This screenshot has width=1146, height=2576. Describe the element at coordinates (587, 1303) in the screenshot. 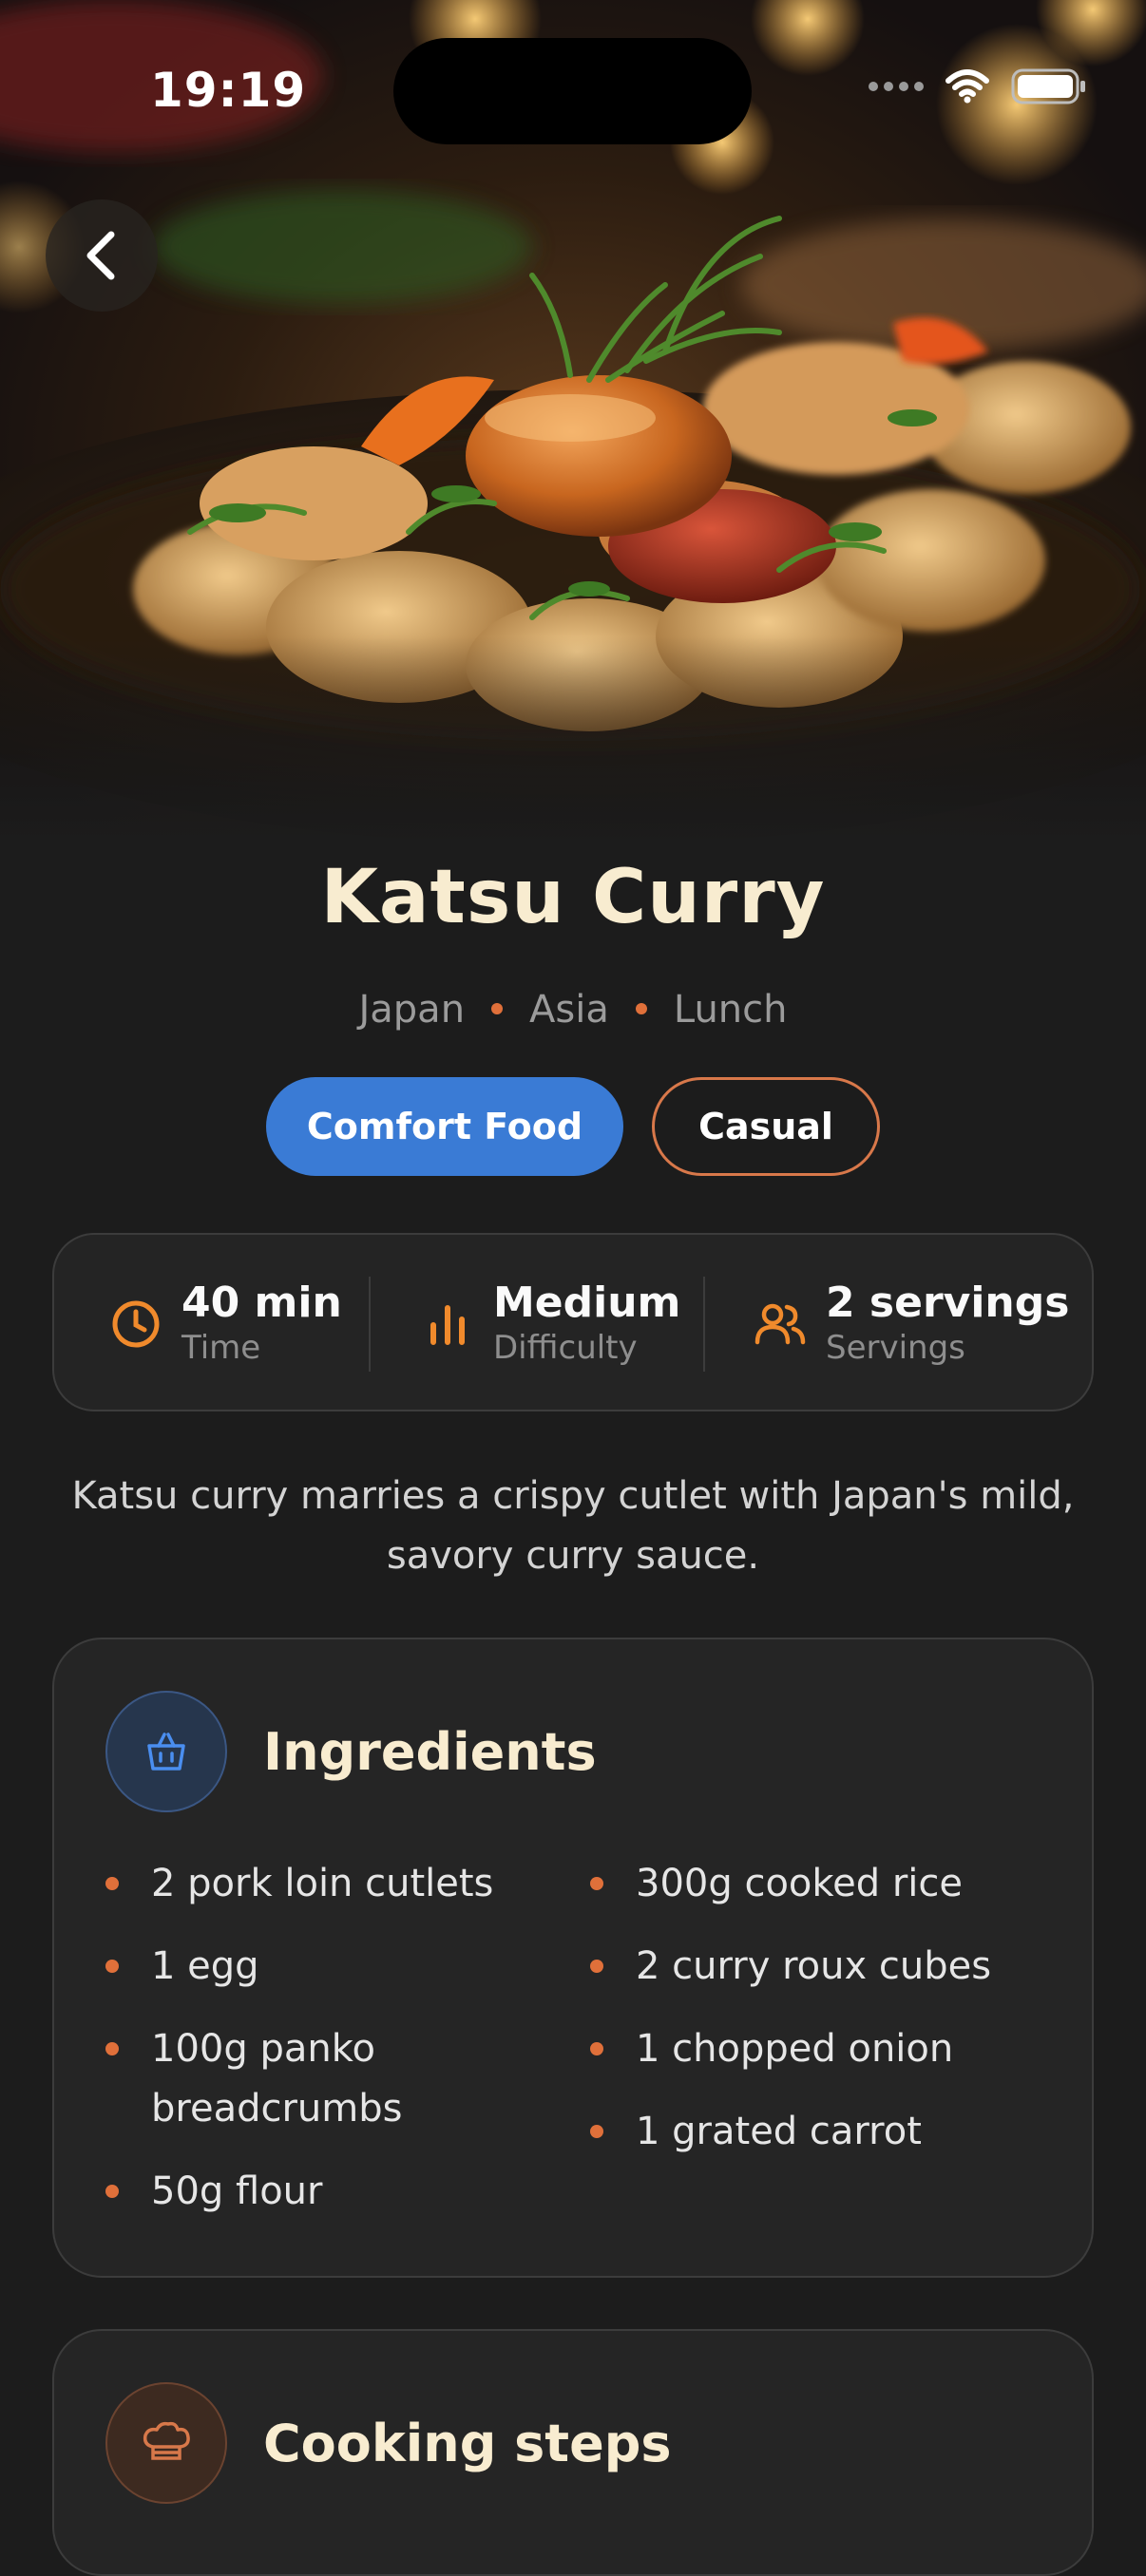

I see `stat-value: Medium` at that location.